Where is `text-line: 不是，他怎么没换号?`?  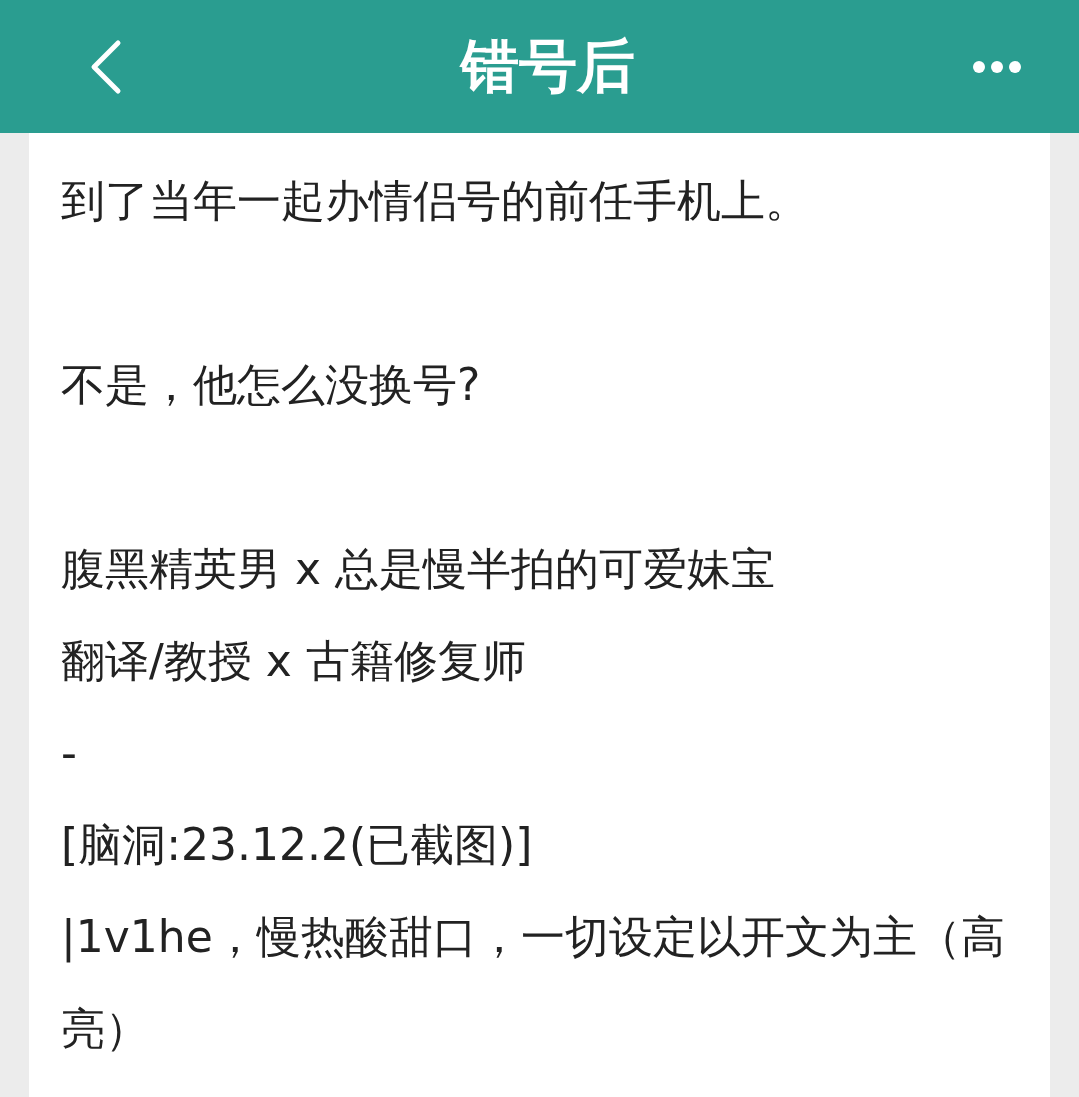 text-line: 不是，他怎么没换号? is located at coordinates (271, 385).